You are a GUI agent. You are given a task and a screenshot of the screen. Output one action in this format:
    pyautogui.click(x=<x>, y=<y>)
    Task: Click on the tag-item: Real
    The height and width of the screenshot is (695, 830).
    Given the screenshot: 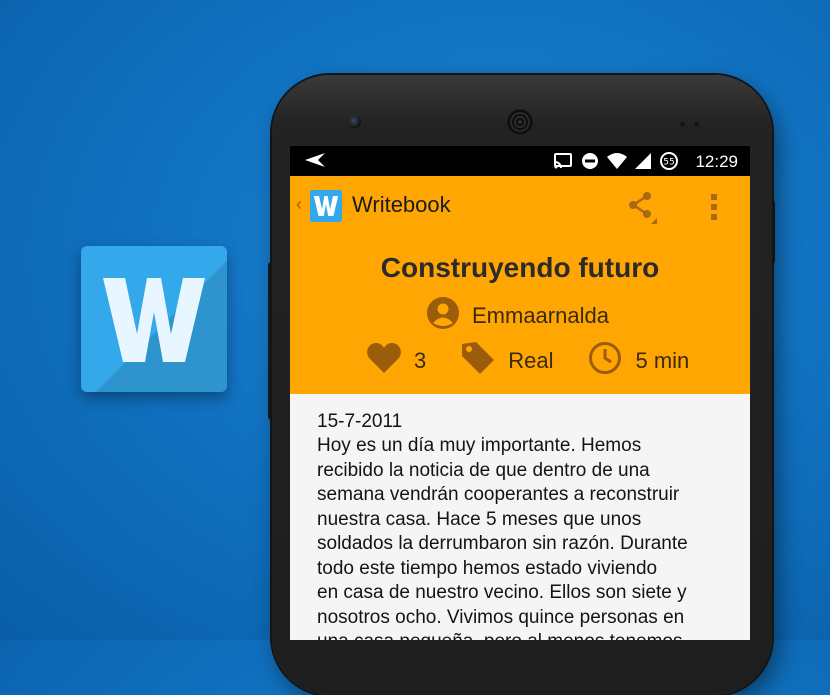 What is the action you would take?
    pyautogui.click(x=507, y=360)
    